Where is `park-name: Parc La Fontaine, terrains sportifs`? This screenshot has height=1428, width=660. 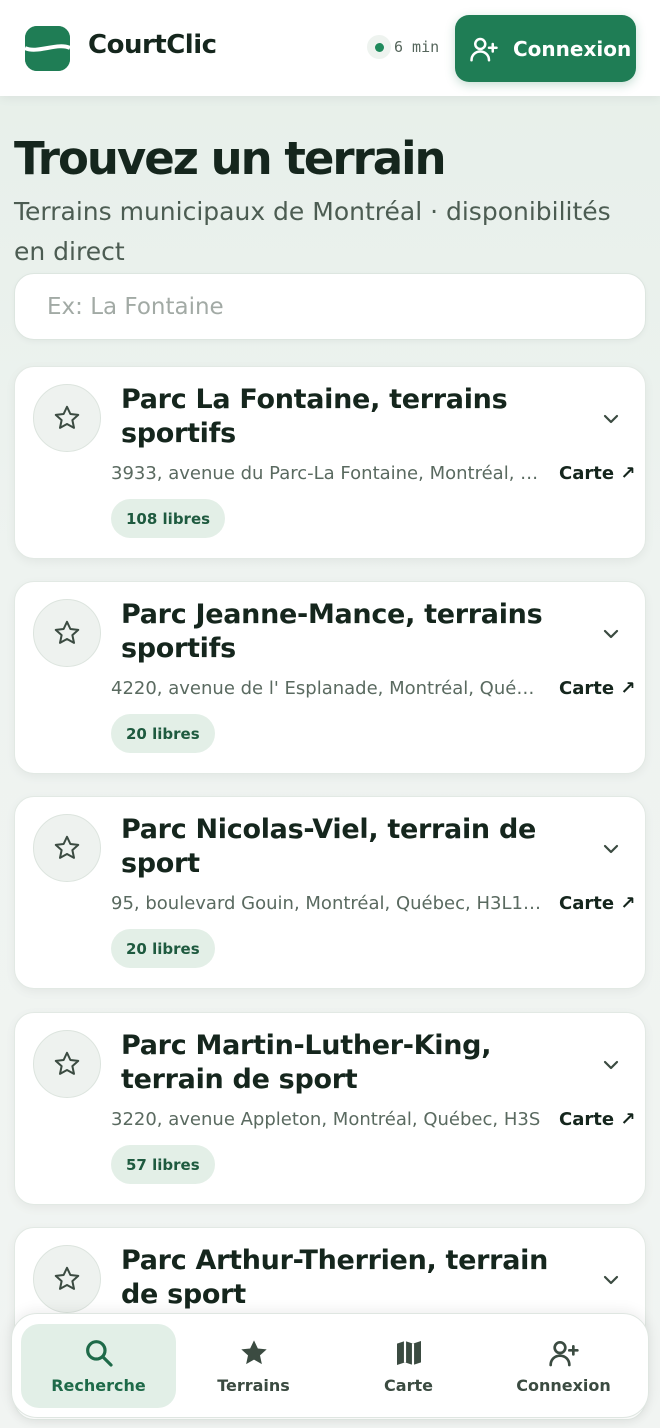 park-name: Parc La Fontaine, terrains sportifs is located at coordinates (314, 416).